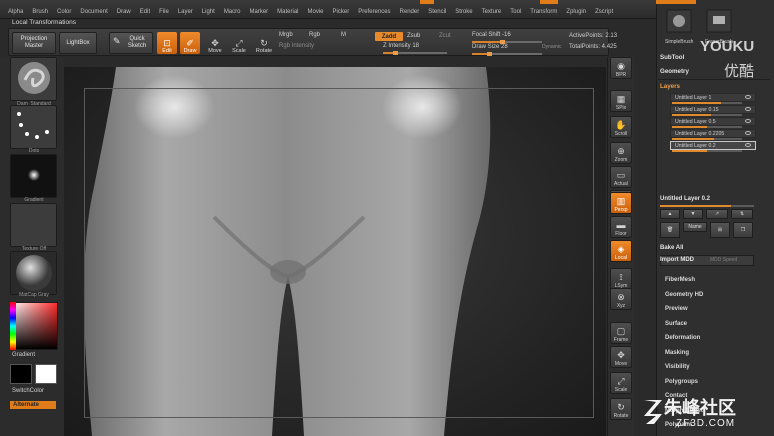 This screenshot has width=774, height=436. Describe the element at coordinates (680, 280) in the screenshot. I see `section-fibermesh: FiberMesh` at that location.